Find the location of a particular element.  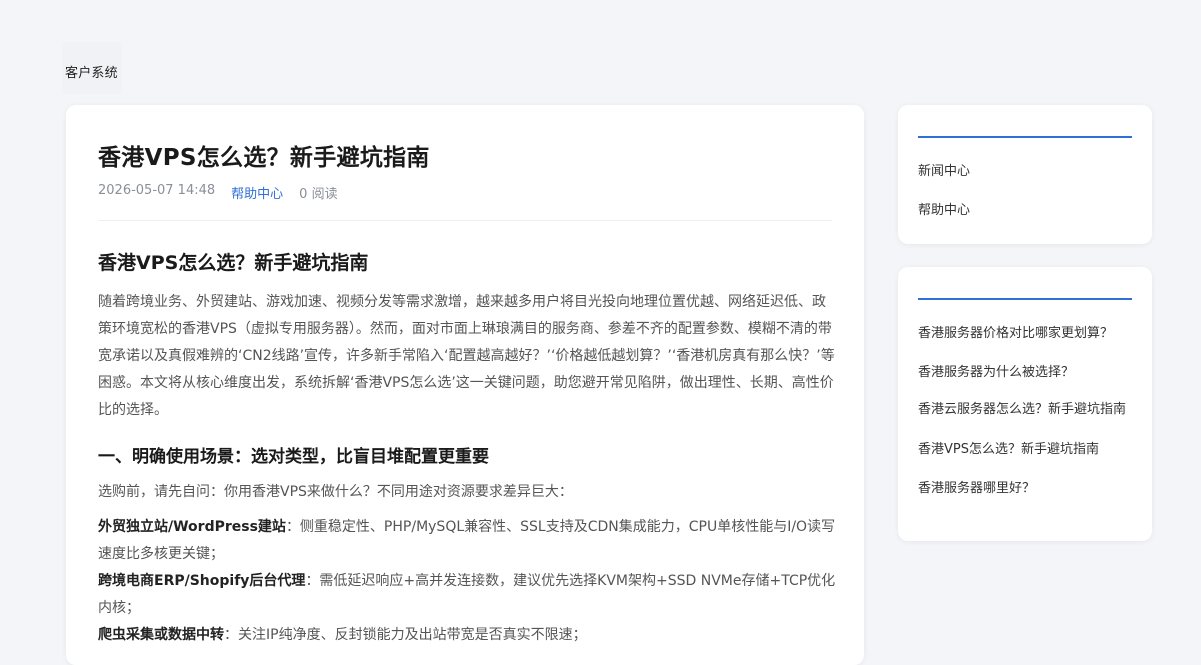

item-text: ：关注IP纯净度、反封锁能力及出站带宽是否真实不限速； is located at coordinates (405, 635).